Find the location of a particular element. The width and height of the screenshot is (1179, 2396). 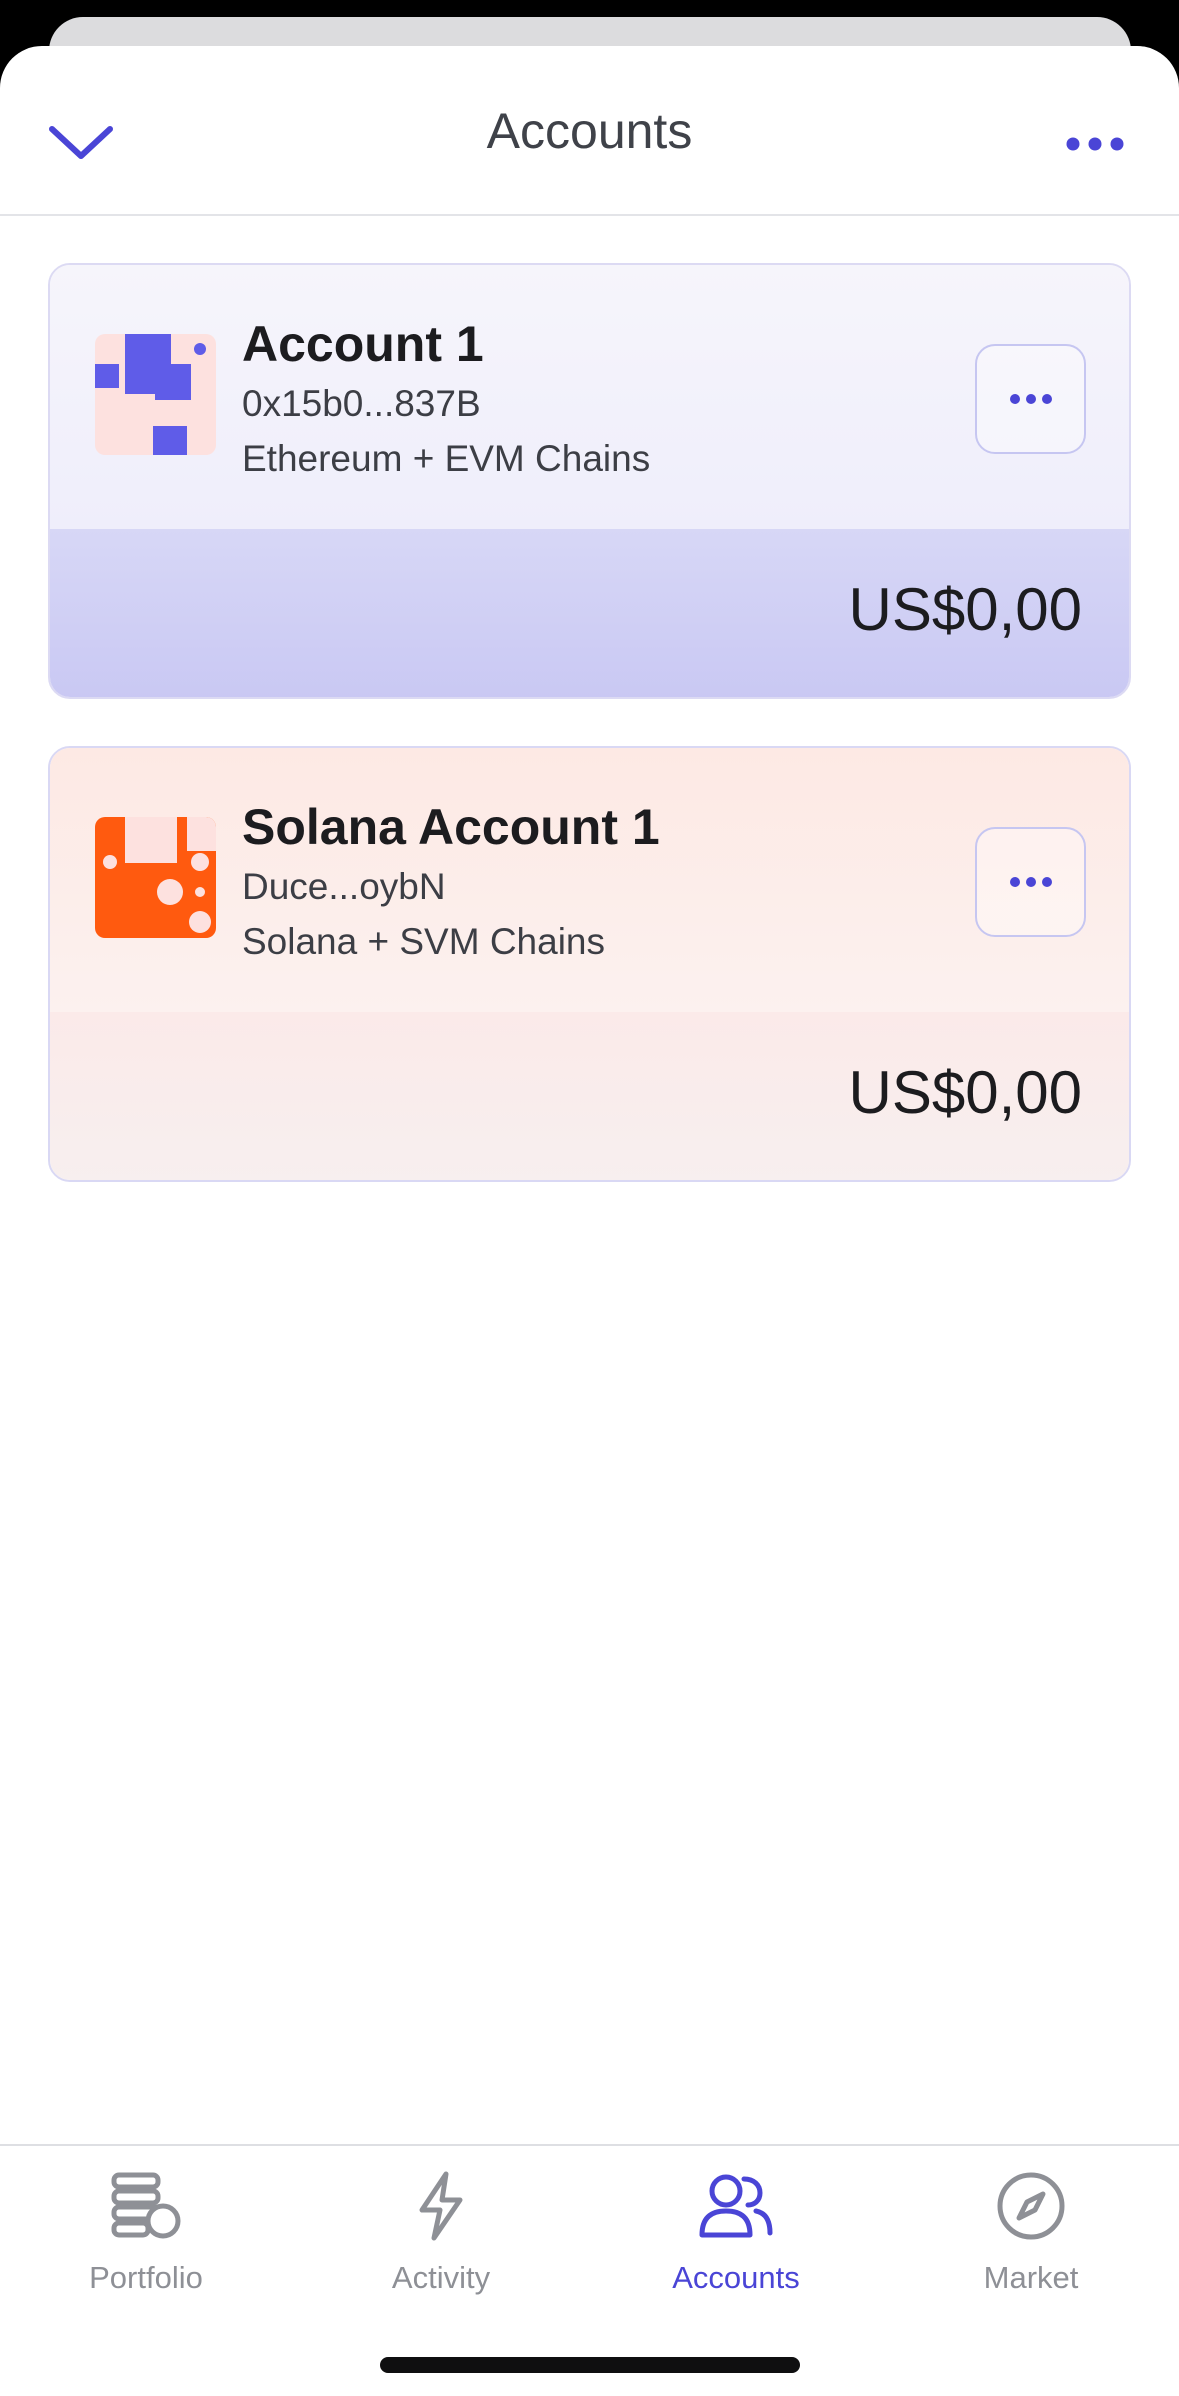

users-icon is located at coordinates (736, 2206).